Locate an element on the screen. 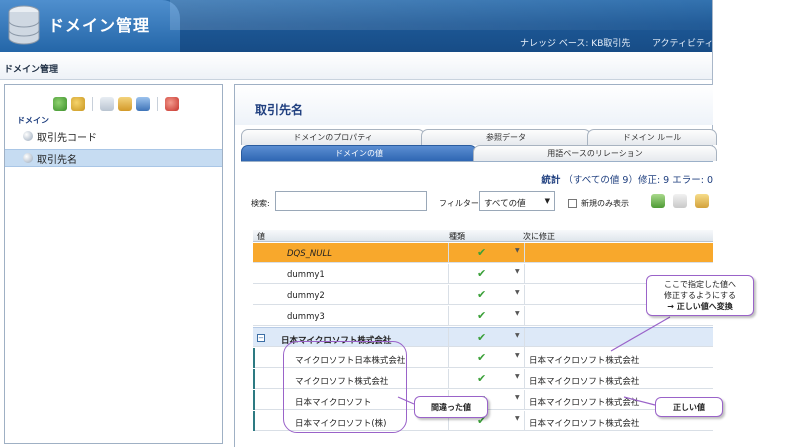 The width and height of the screenshot is (800, 447). new-only-checkbox is located at coordinates (572, 203).